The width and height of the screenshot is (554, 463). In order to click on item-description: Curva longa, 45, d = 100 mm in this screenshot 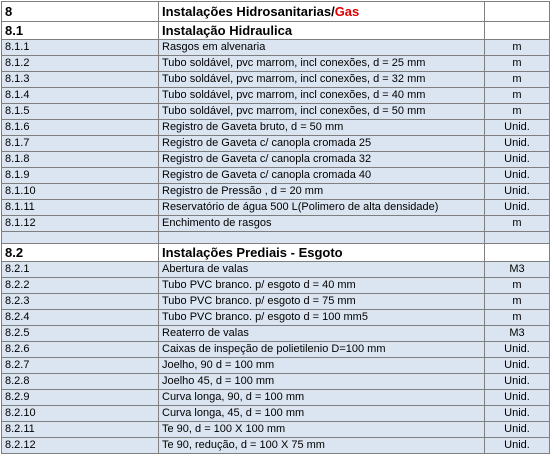, I will do `click(321, 413)`.